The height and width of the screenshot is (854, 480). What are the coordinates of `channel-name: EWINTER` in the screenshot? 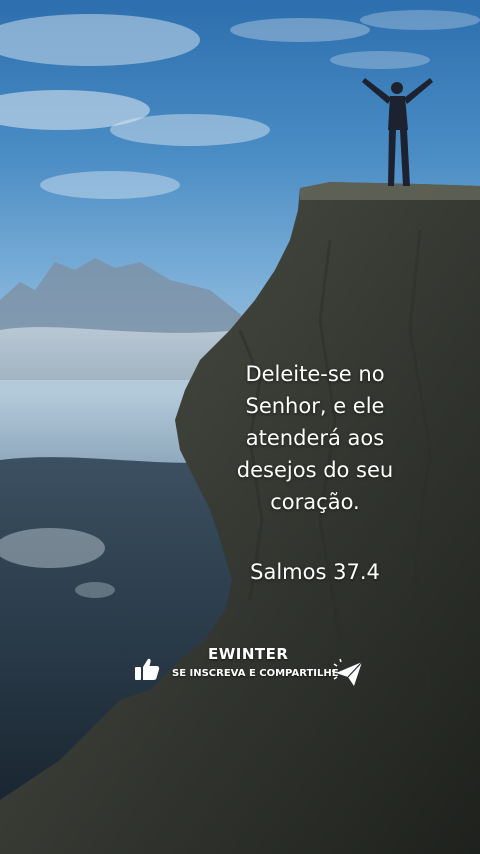 It's located at (248, 654).